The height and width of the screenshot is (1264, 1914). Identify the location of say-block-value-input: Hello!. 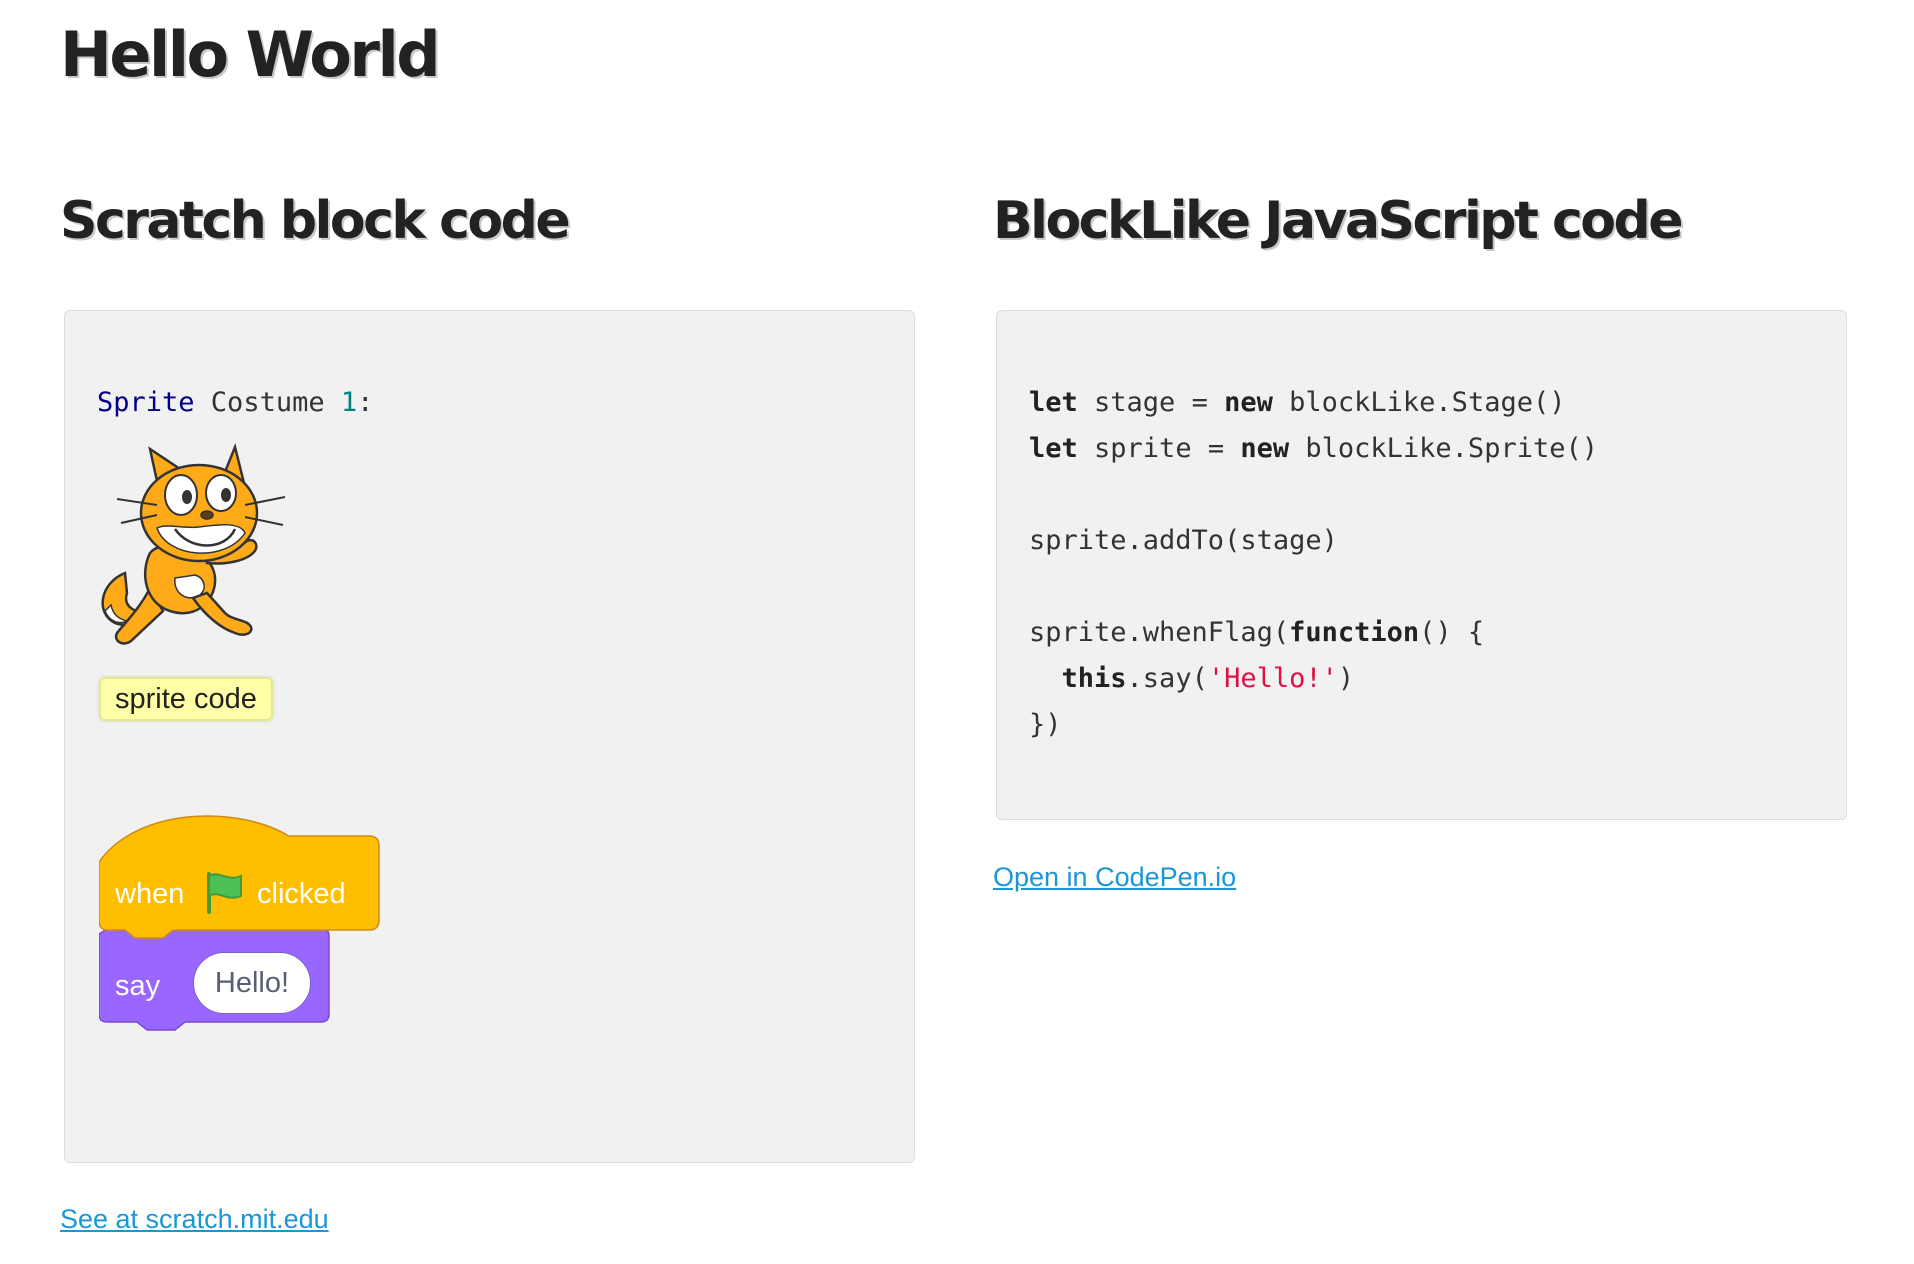
(252, 983).